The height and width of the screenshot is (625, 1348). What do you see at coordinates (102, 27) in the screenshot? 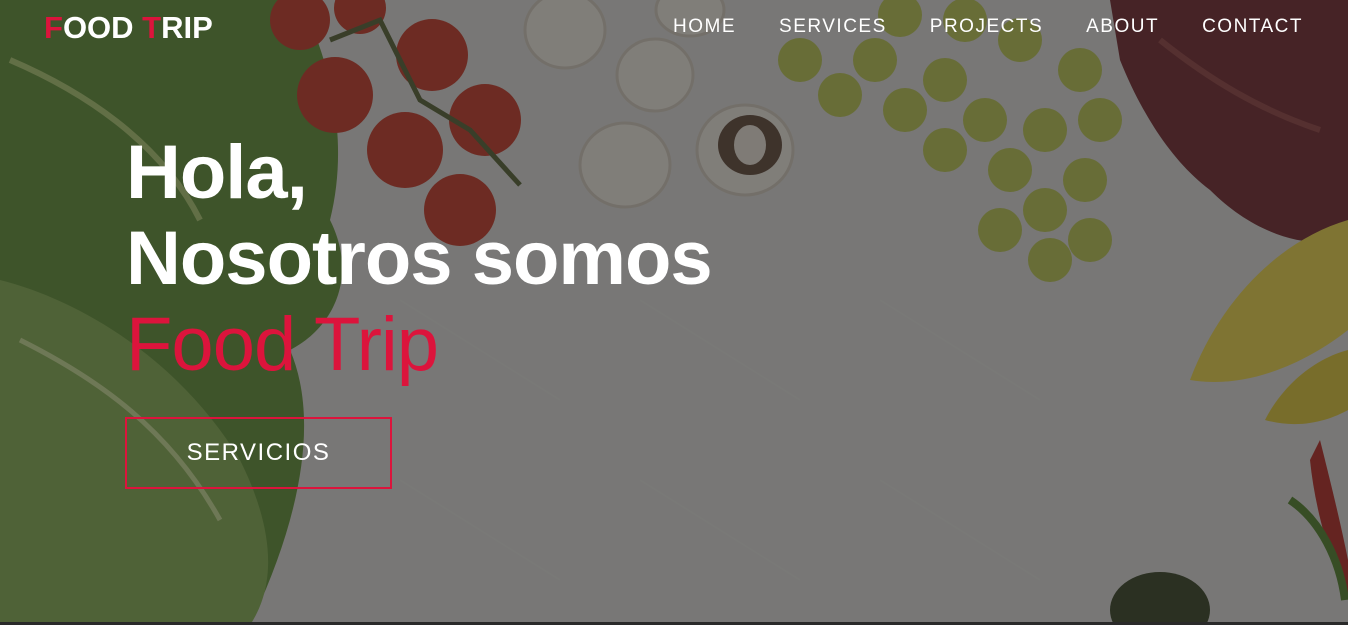
I see `logo-word-food: OOD` at bounding box center [102, 27].